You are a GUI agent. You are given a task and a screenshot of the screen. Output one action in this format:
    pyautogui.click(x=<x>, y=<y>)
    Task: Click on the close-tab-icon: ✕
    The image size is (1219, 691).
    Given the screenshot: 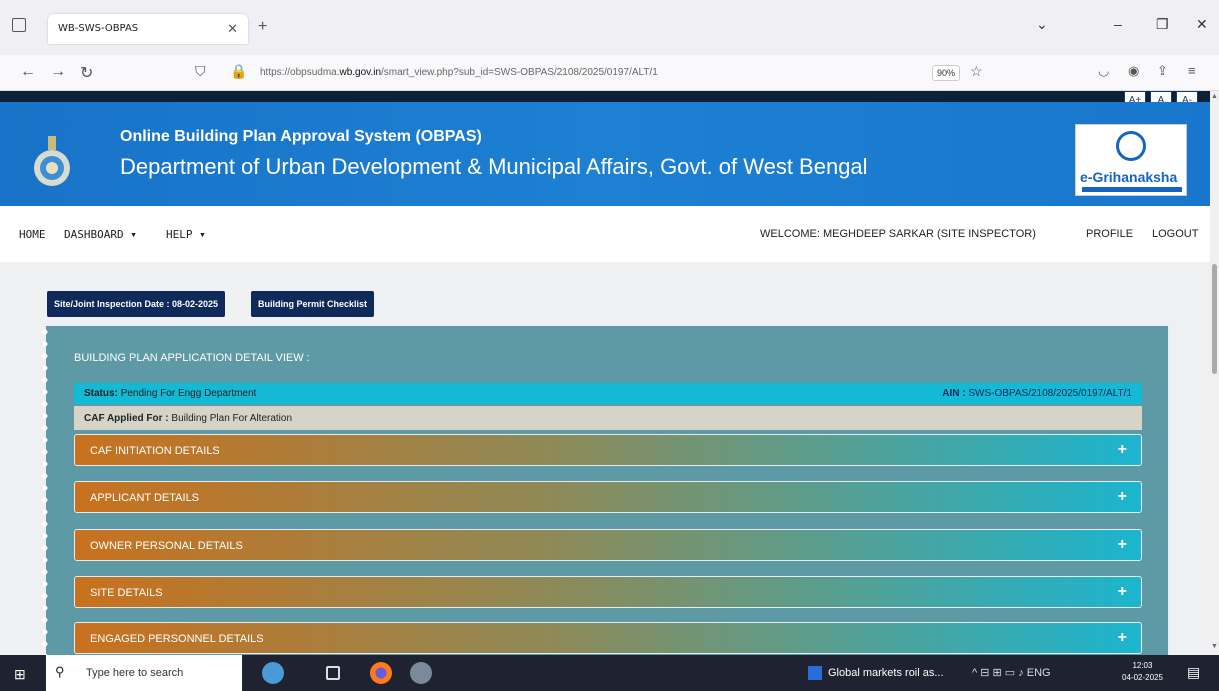 What is the action you would take?
    pyautogui.click(x=232, y=29)
    